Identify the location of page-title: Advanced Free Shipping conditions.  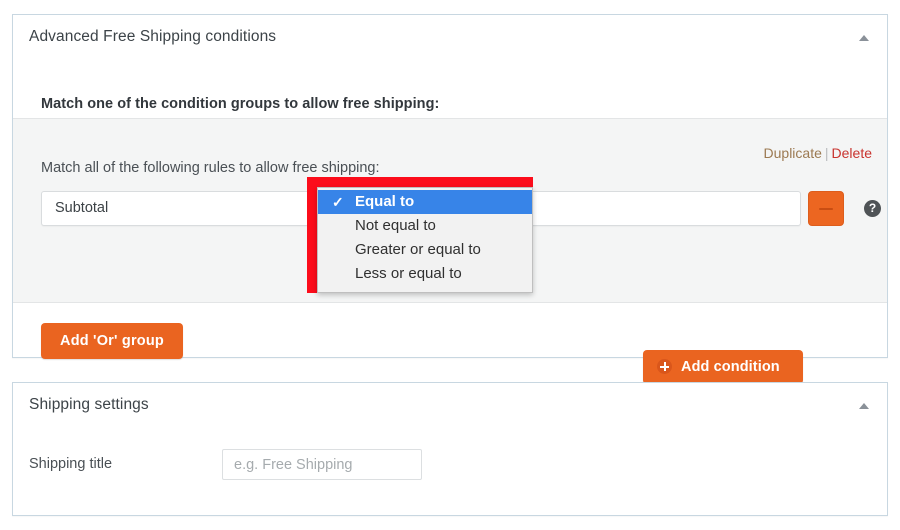
(153, 36).